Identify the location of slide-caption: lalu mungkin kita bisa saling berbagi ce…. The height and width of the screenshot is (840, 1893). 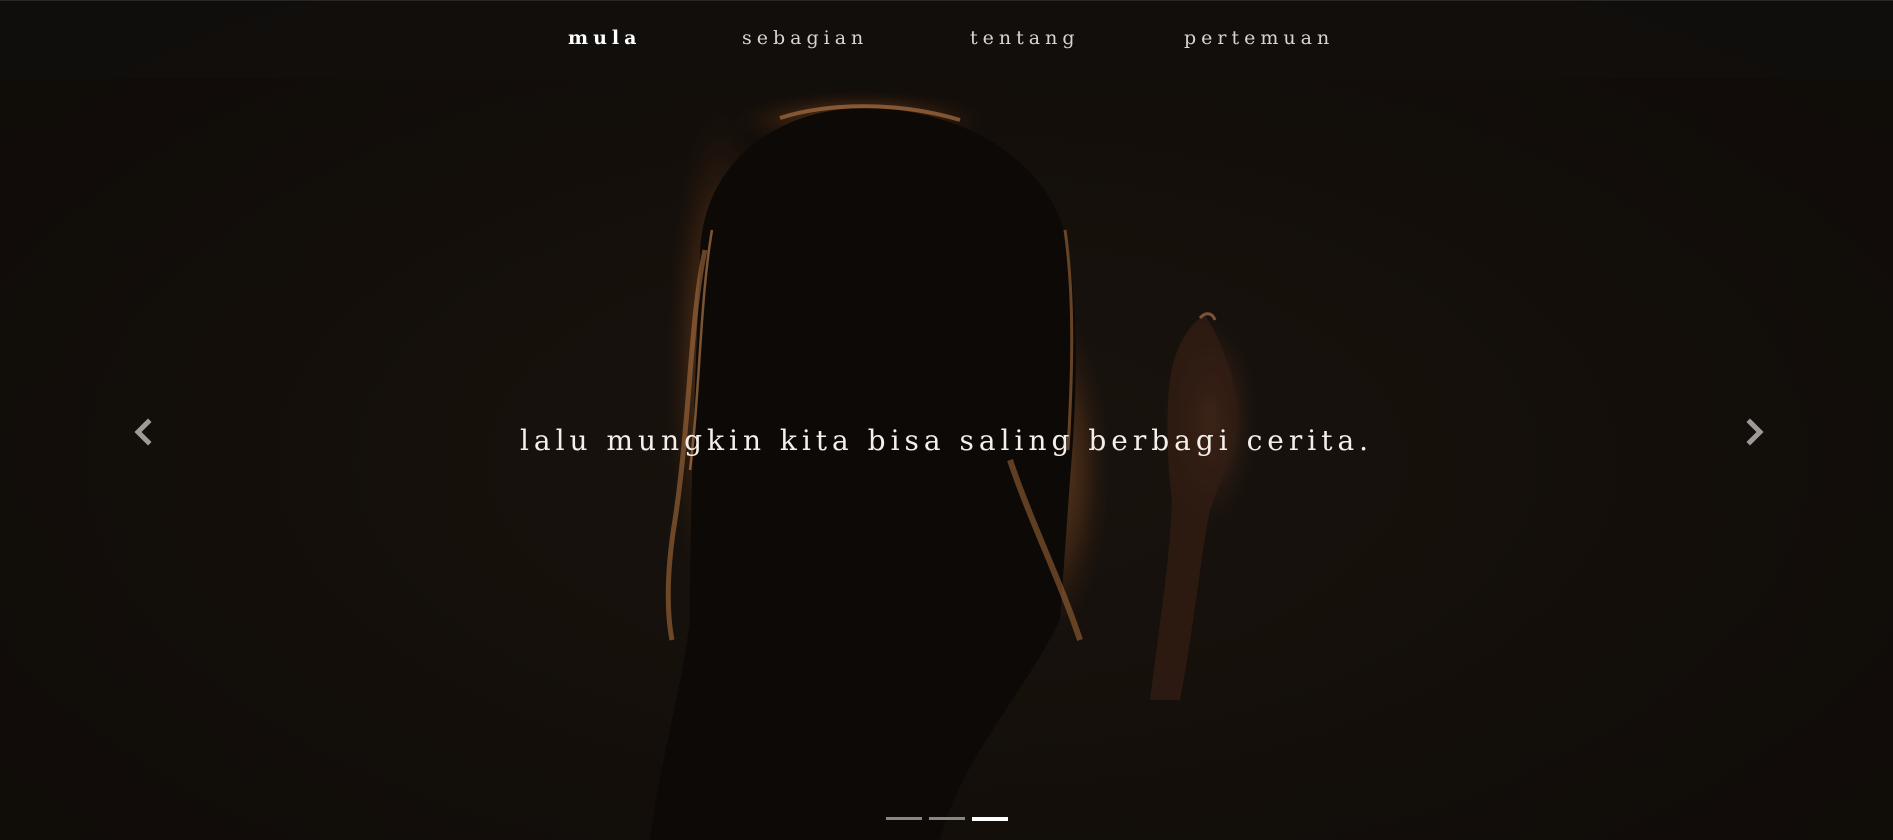
(946, 440).